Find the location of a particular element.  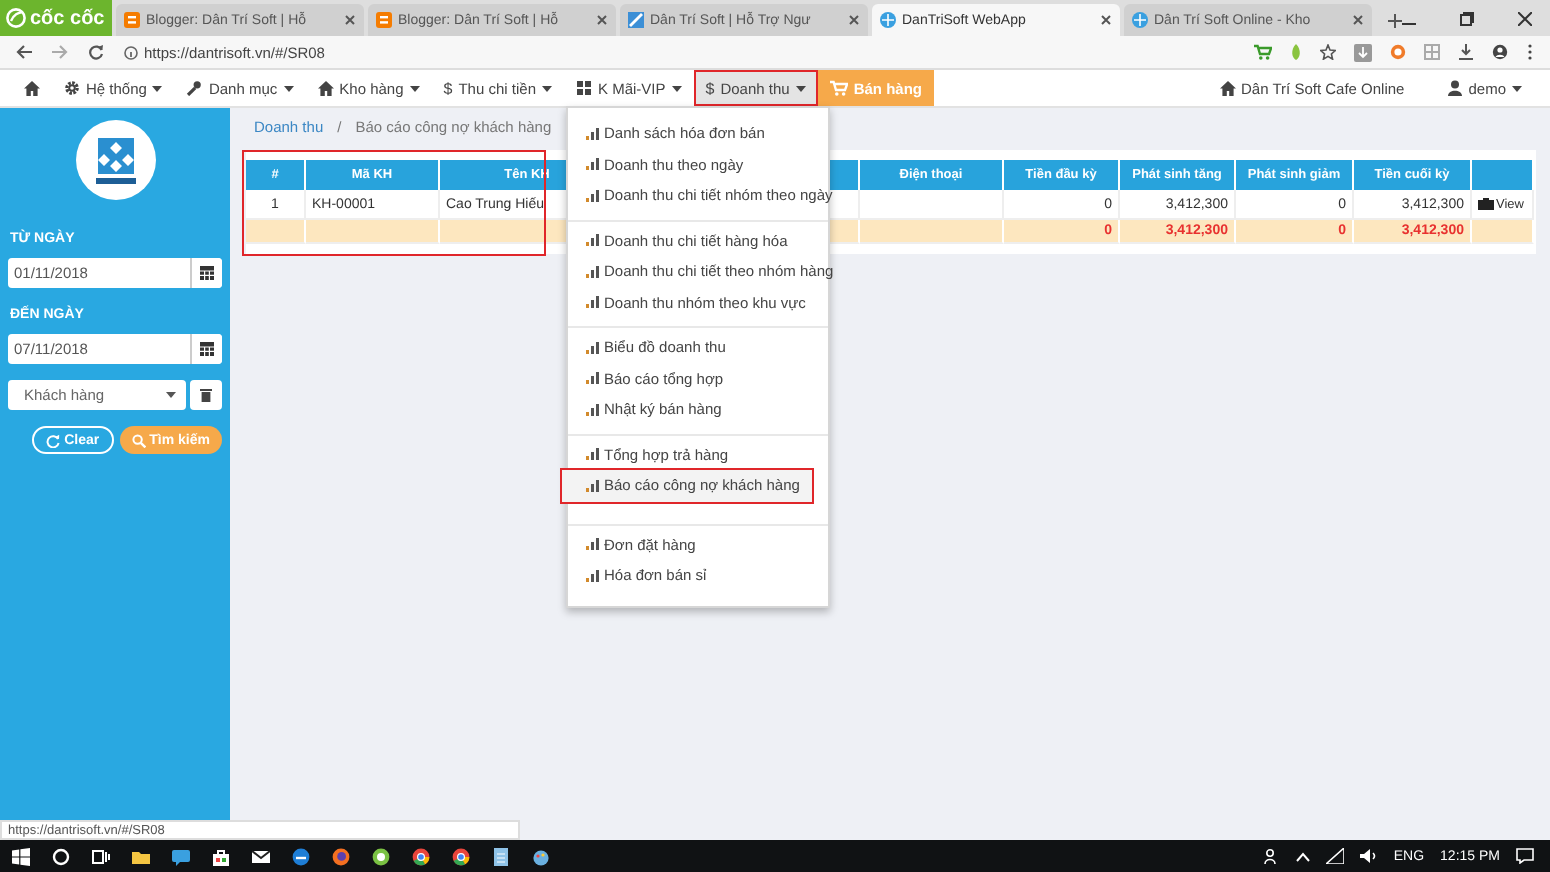

info-icon is located at coordinates (131, 52).